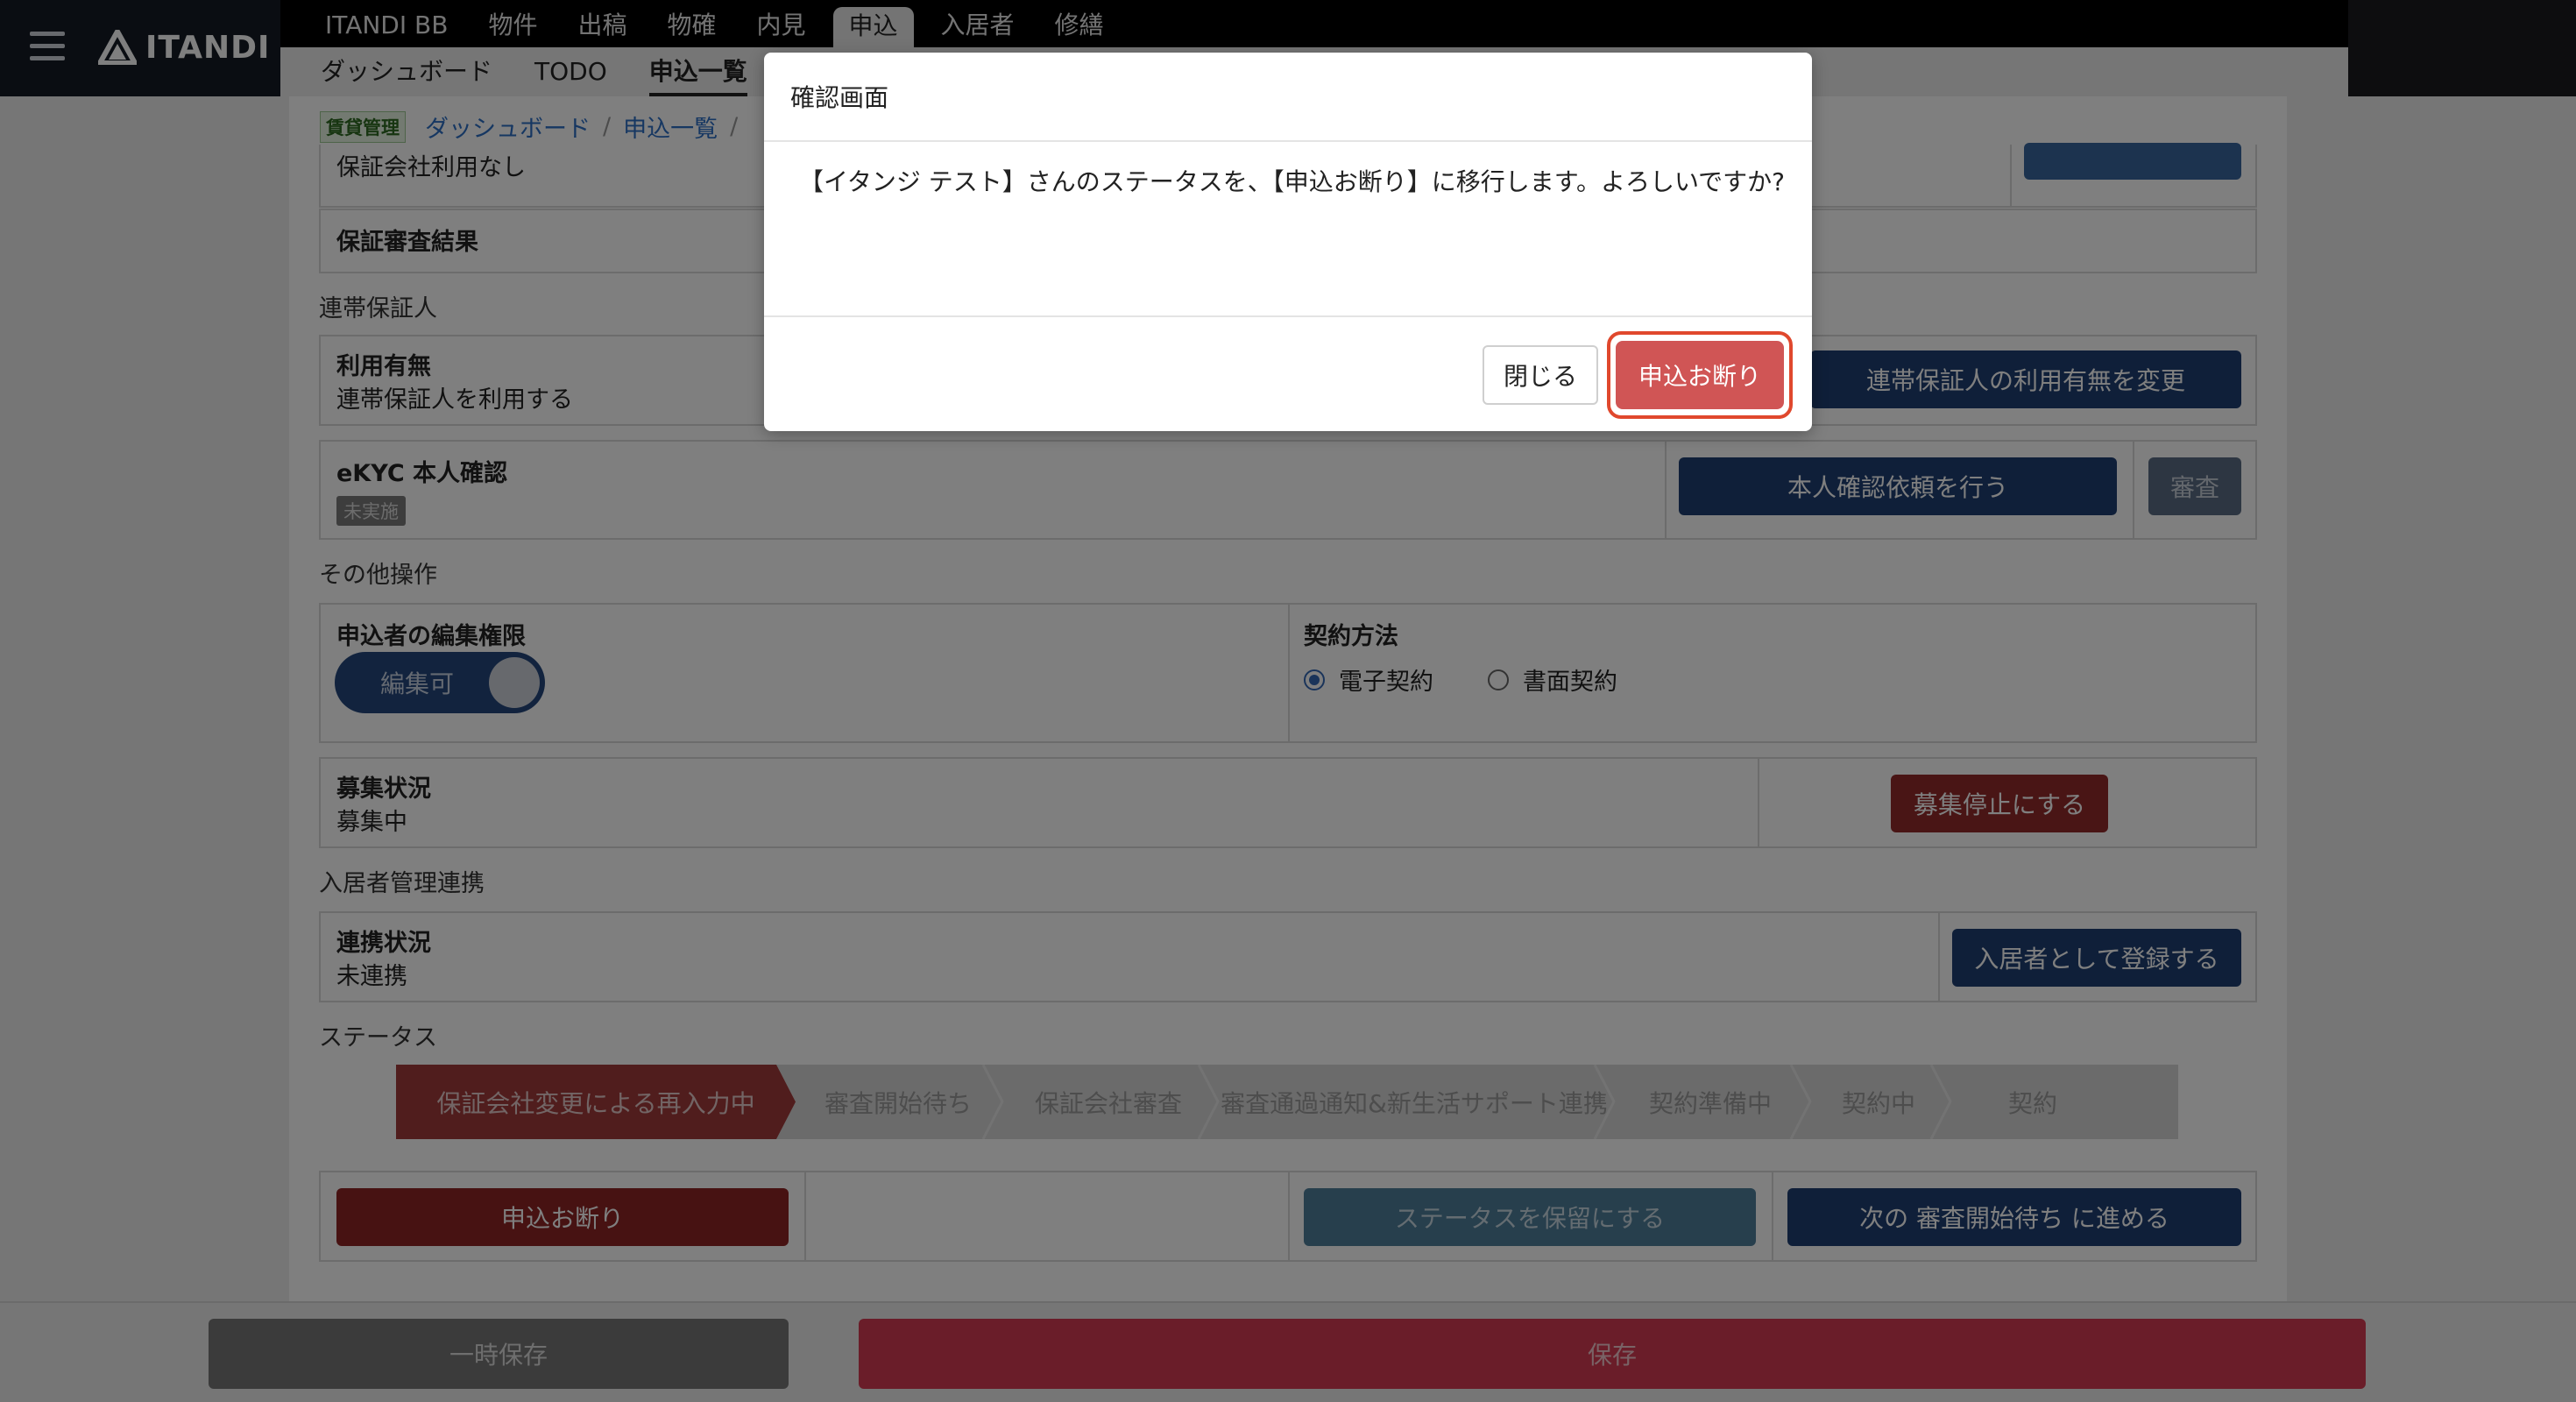  Describe the element at coordinates (1540, 375) in the screenshot. I see `dialog-close-button: 閉じる` at that location.